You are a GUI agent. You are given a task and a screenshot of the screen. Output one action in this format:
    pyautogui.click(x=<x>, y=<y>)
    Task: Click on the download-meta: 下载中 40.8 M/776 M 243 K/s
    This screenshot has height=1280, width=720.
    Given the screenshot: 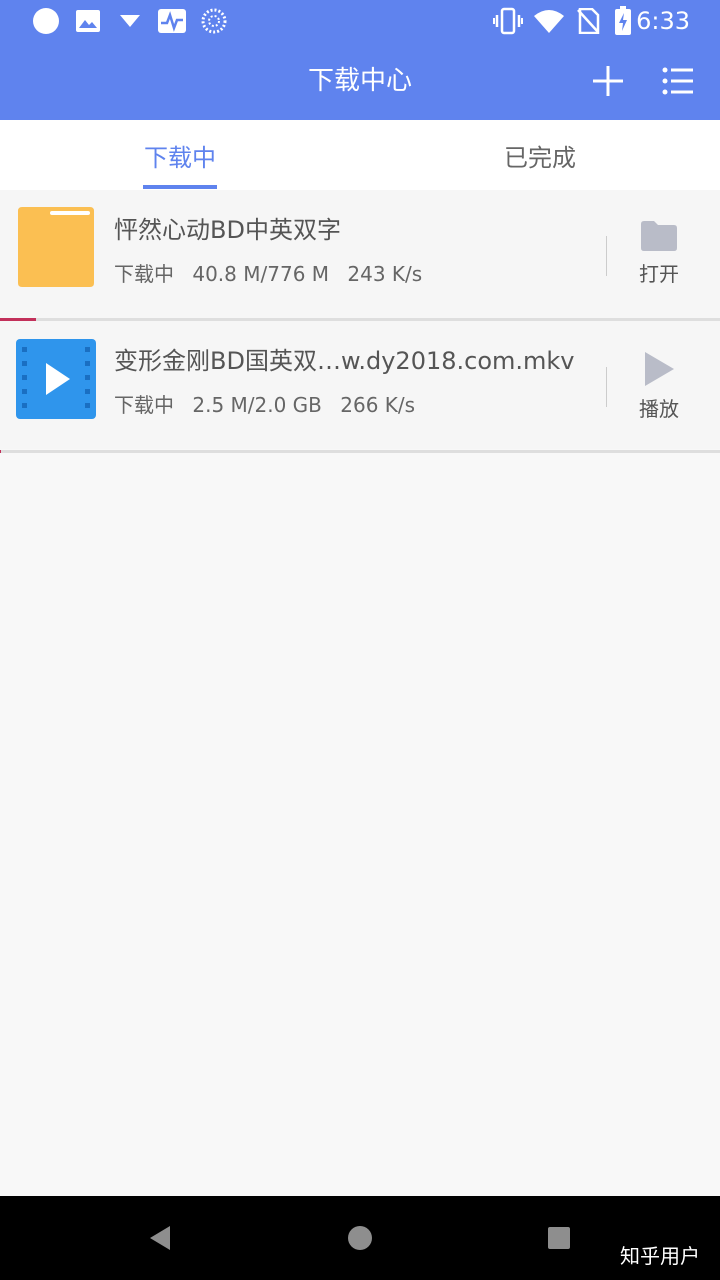 What is the action you would take?
    pyautogui.click(x=349, y=272)
    